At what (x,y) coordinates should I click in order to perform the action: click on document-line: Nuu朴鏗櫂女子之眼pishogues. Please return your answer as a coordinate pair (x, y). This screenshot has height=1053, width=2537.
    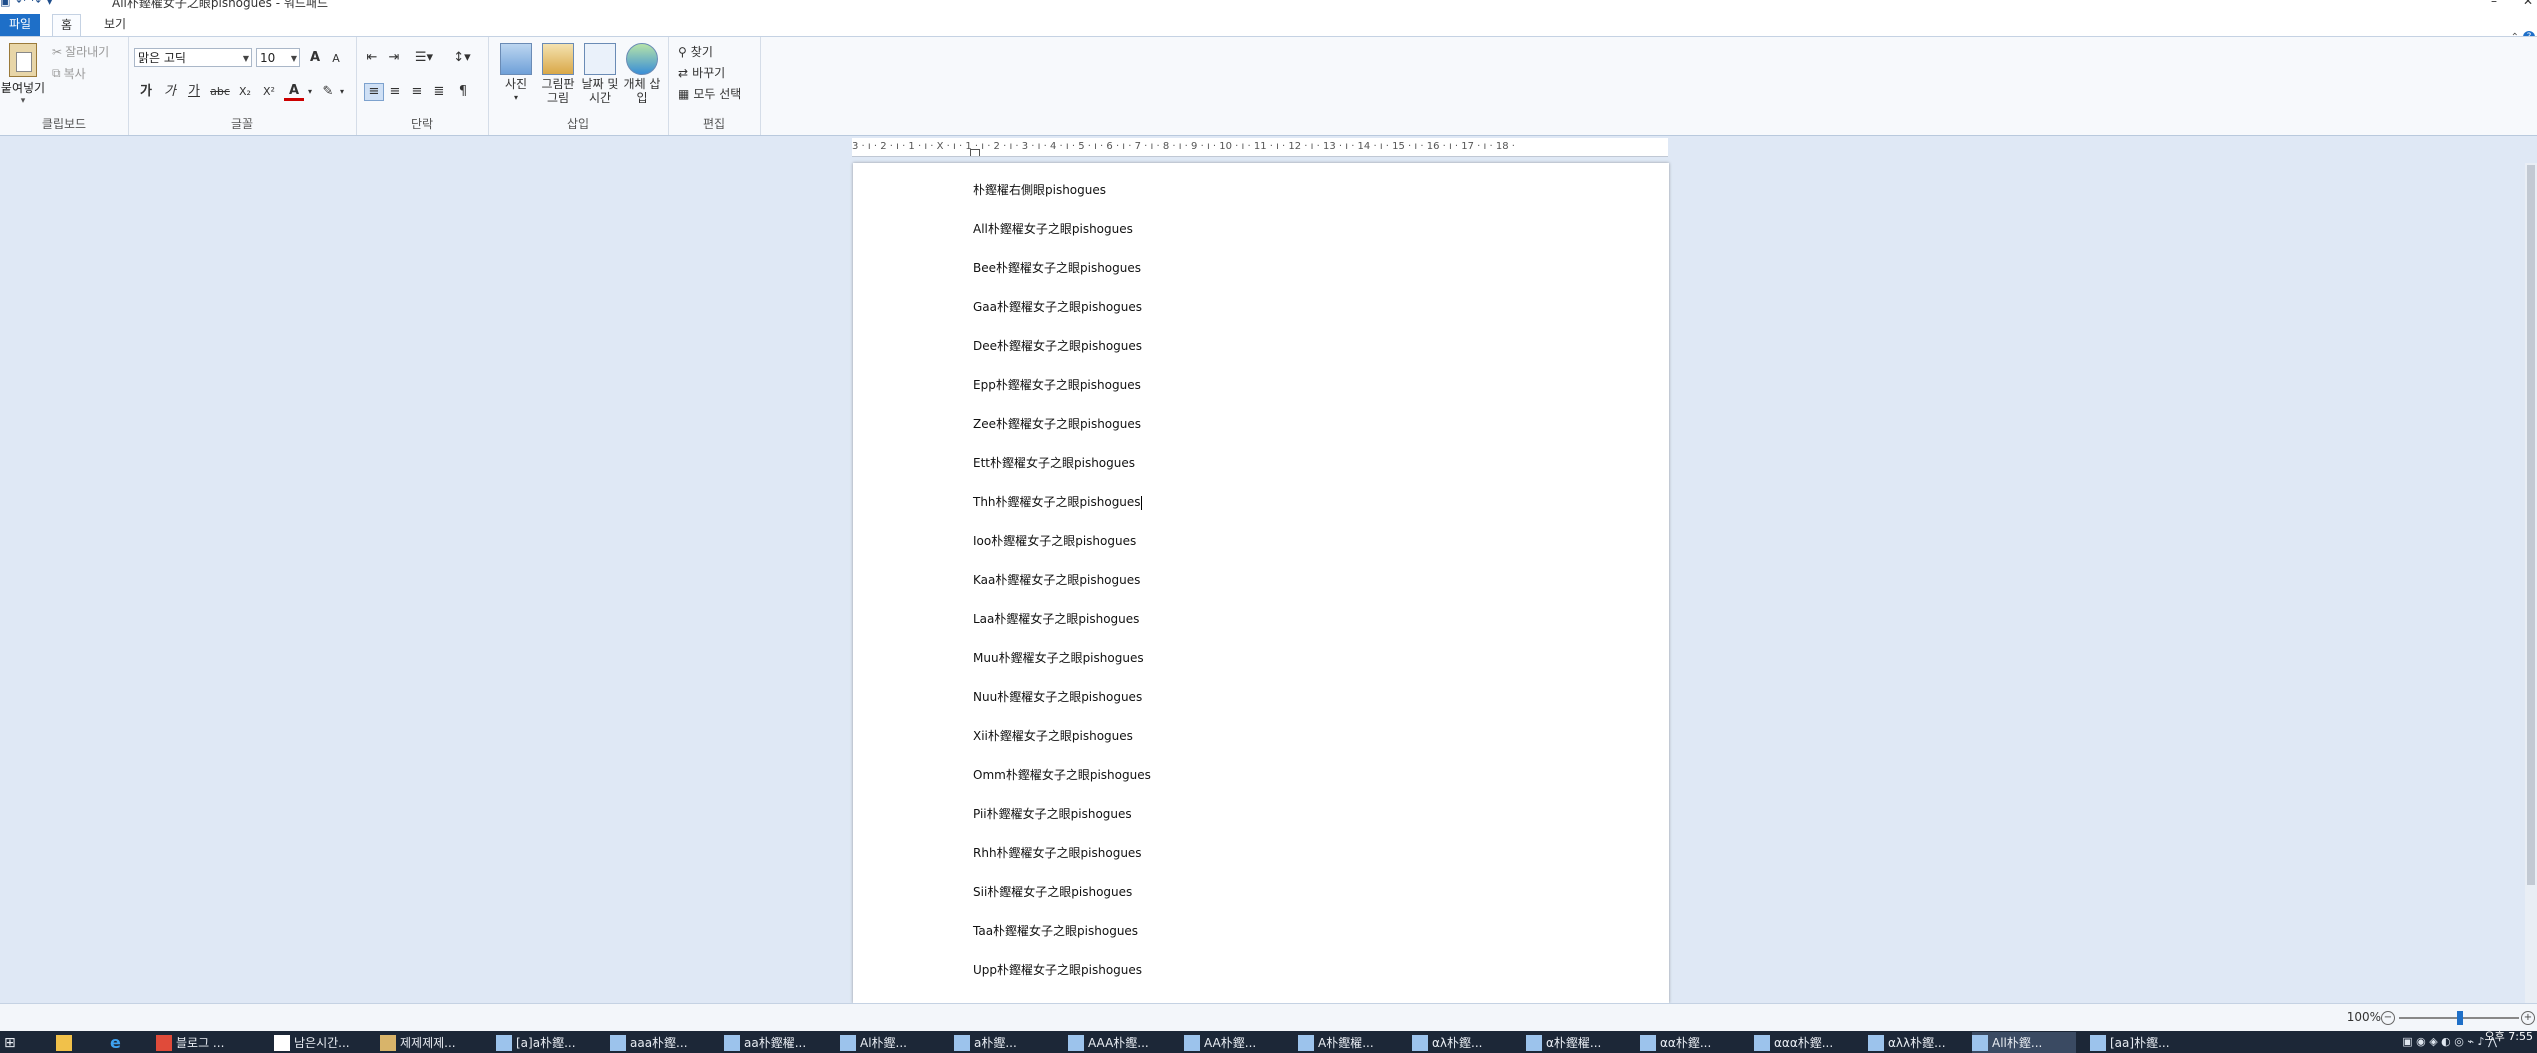
    Looking at the image, I should click on (1057, 696).